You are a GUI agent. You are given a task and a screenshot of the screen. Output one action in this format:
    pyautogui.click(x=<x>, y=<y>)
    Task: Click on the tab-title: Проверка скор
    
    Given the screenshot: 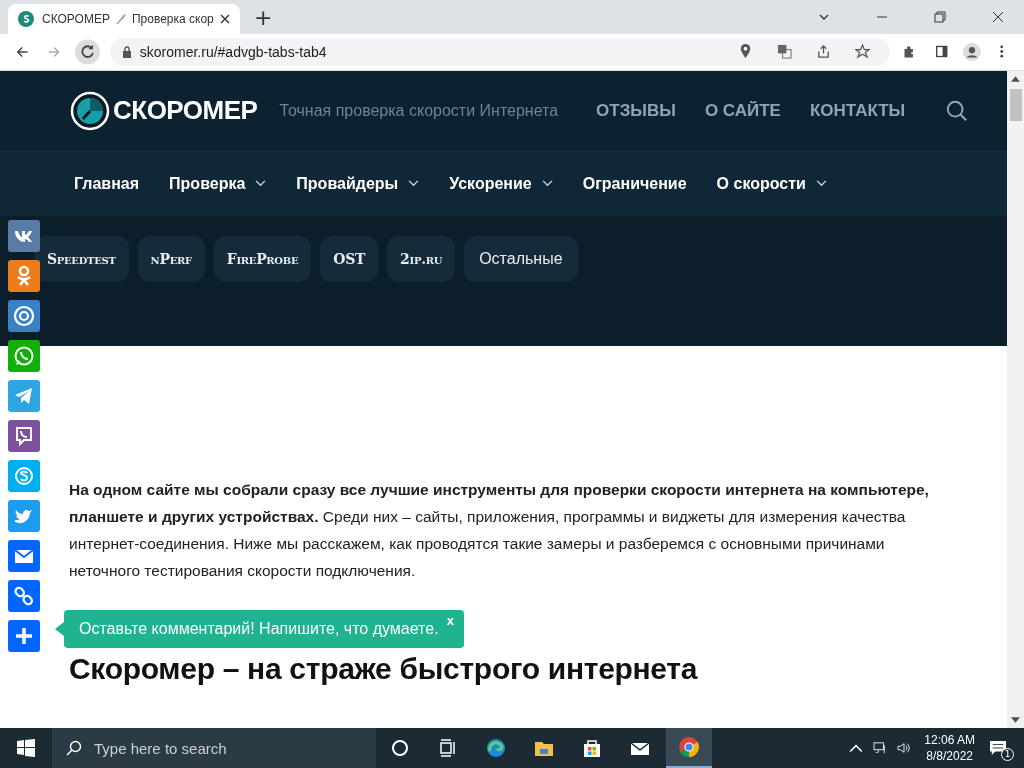 What is the action you would take?
    pyautogui.click(x=172, y=18)
    